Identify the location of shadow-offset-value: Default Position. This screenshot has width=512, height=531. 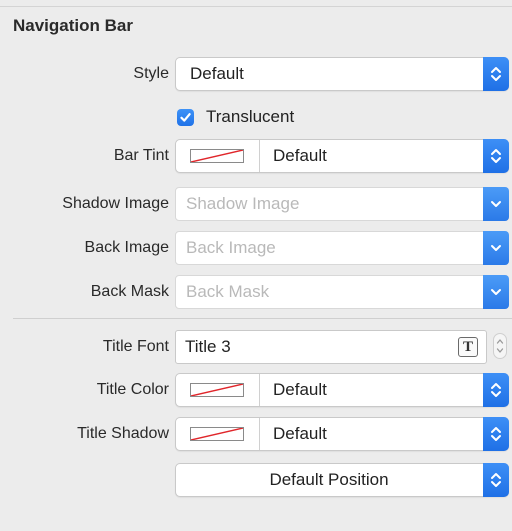
(329, 479).